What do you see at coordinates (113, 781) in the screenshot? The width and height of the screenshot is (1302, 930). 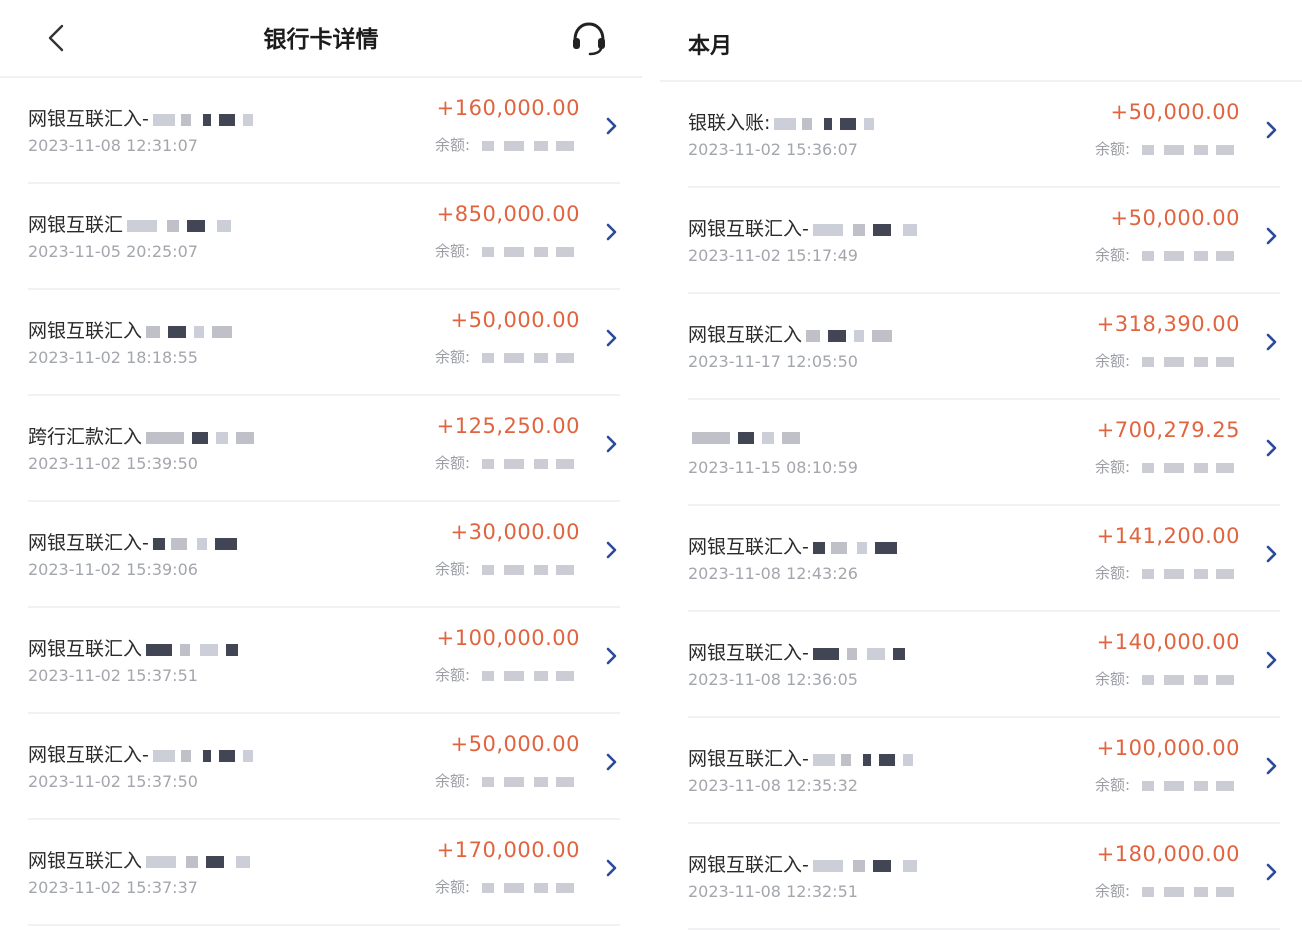 I see `transaction-time: 2023-11-02 15:37:50` at bounding box center [113, 781].